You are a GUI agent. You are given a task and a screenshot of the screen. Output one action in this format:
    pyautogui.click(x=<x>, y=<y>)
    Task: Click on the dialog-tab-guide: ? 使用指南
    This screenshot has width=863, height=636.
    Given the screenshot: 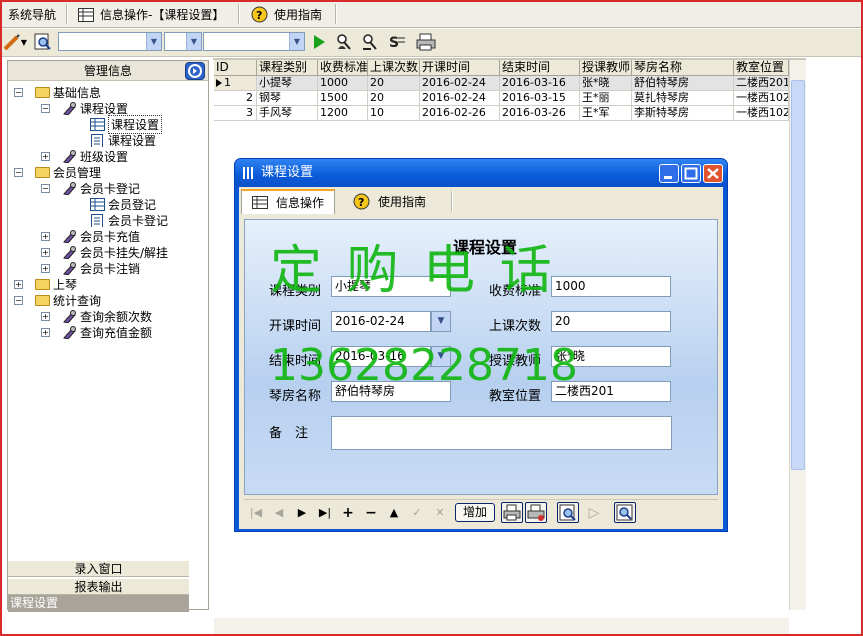 What is the action you would take?
    pyautogui.click(x=389, y=201)
    